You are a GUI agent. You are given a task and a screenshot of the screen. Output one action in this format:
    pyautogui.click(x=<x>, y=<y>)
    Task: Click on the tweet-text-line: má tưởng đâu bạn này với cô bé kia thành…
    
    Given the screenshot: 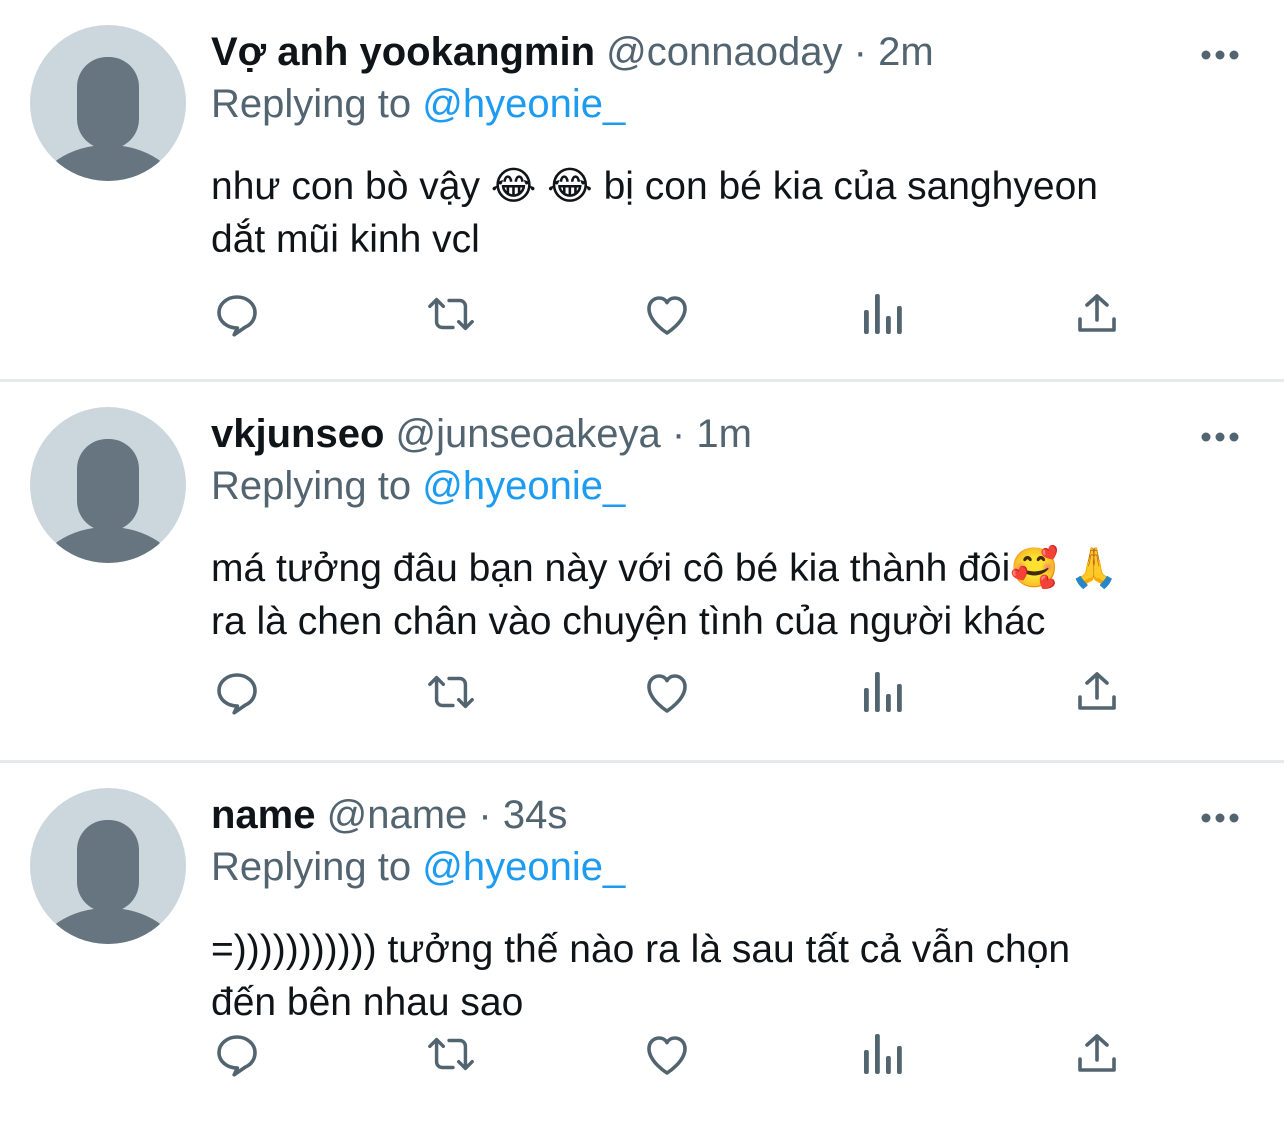 What is the action you would take?
    pyautogui.click(x=665, y=568)
    